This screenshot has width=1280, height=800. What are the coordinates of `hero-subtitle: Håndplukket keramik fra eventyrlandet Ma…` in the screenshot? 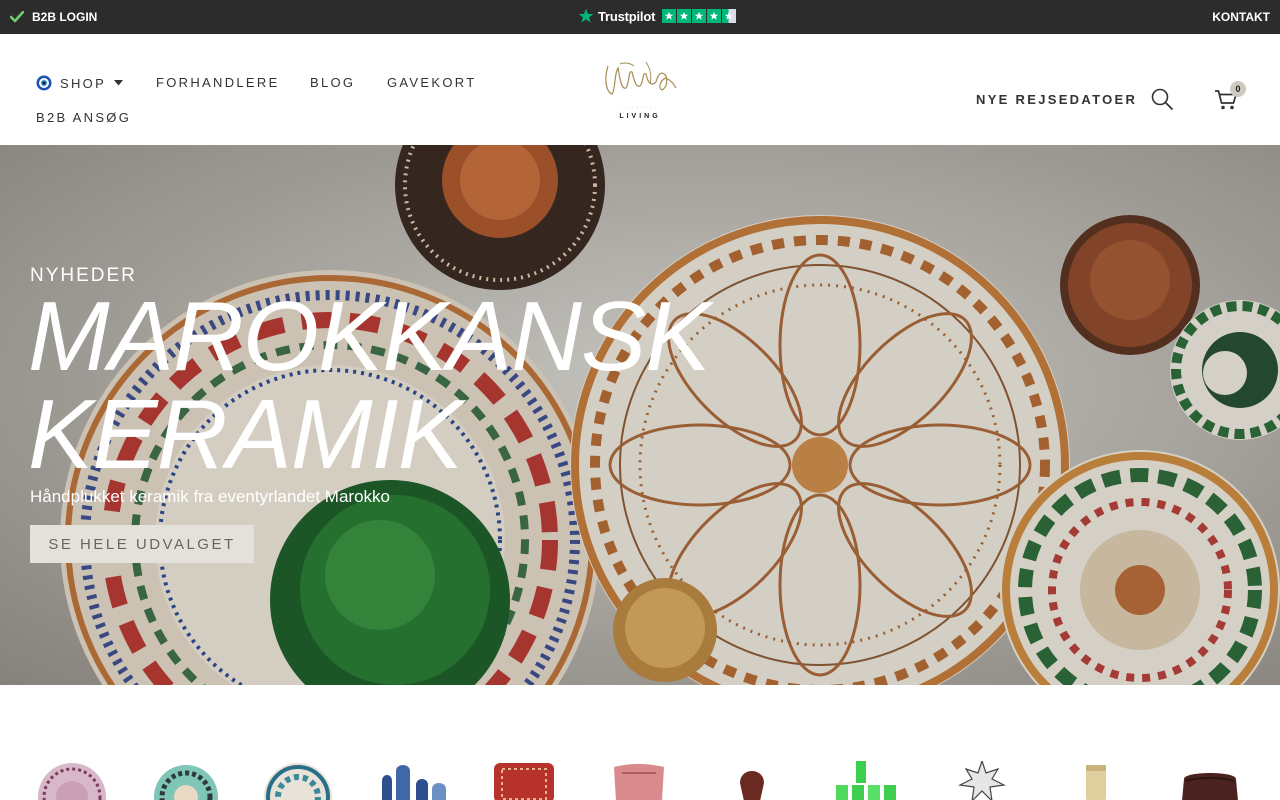 It's located at (210, 496).